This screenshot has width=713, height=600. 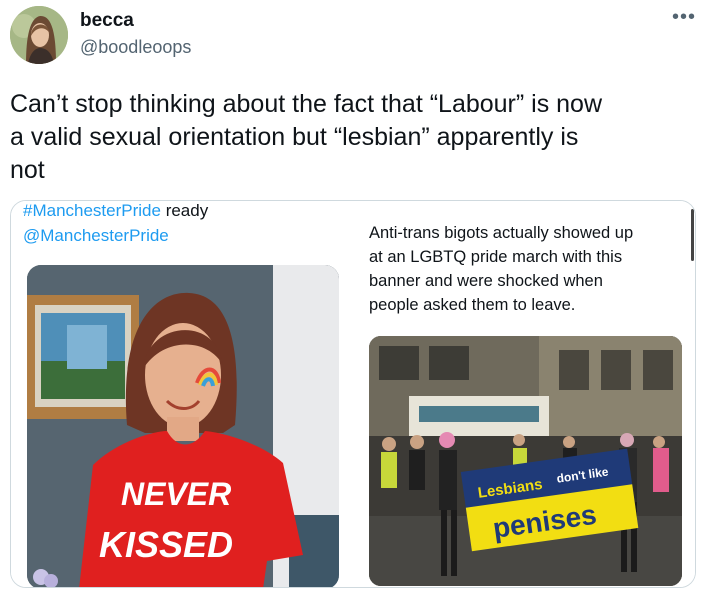 What do you see at coordinates (184, 210) in the screenshot?
I see `left-caption-text: ready` at bounding box center [184, 210].